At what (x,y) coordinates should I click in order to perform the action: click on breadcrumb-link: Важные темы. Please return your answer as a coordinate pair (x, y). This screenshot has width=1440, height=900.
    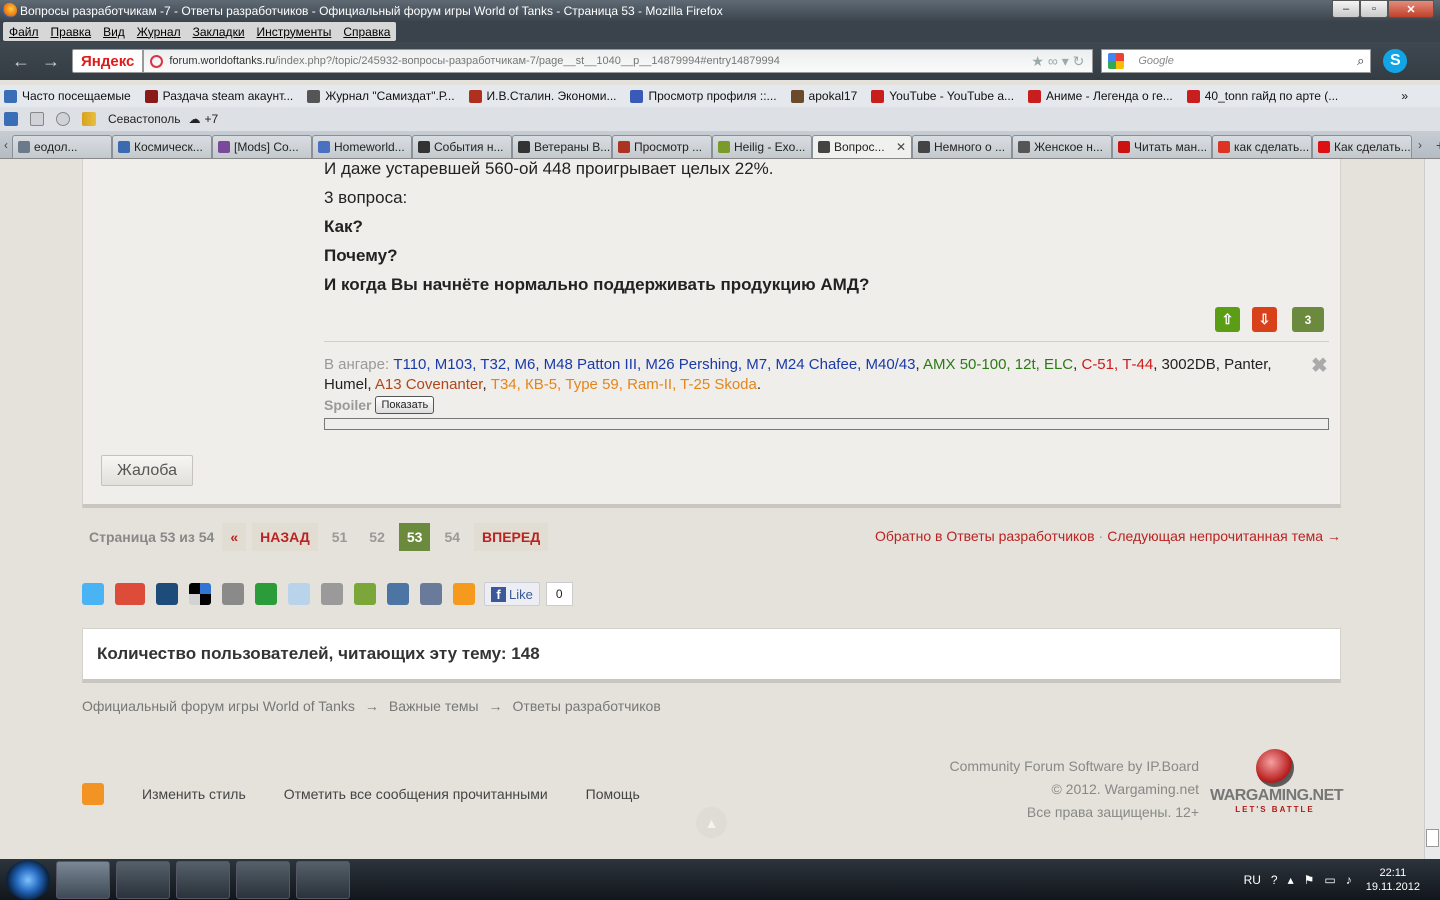
    Looking at the image, I should click on (434, 706).